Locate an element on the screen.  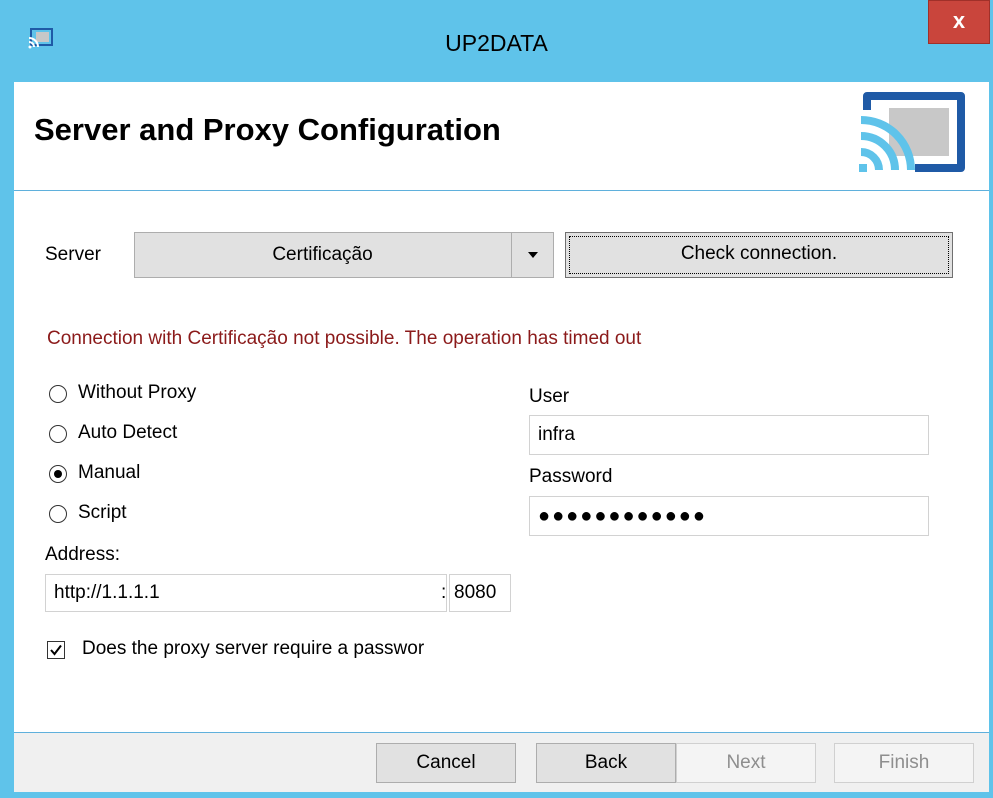
require-password-label: Does the proxy server require a passwor is located at coordinates (297, 649).